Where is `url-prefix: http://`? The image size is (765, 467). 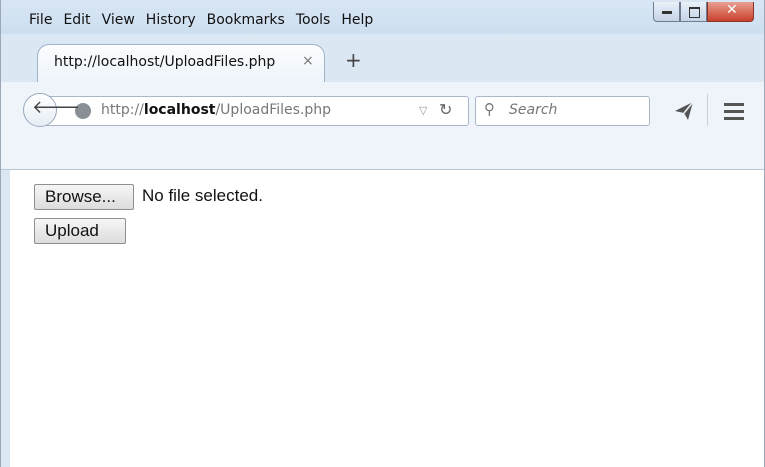
url-prefix: http:// is located at coordinates (122, 110).